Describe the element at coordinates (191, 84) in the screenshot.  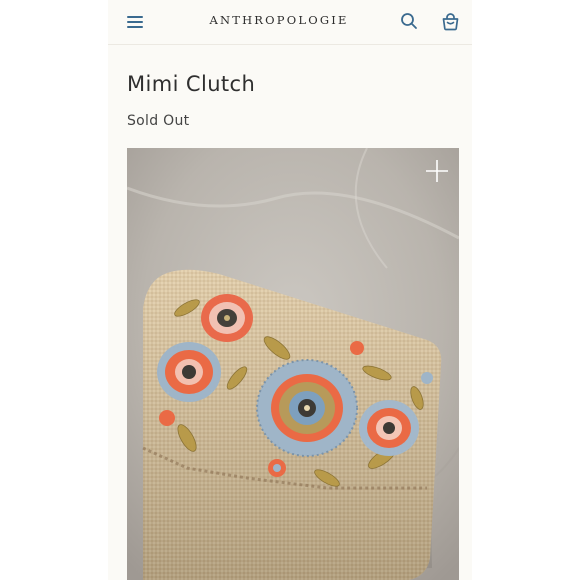
I see `product-title: Mimi Clutch` at that location.